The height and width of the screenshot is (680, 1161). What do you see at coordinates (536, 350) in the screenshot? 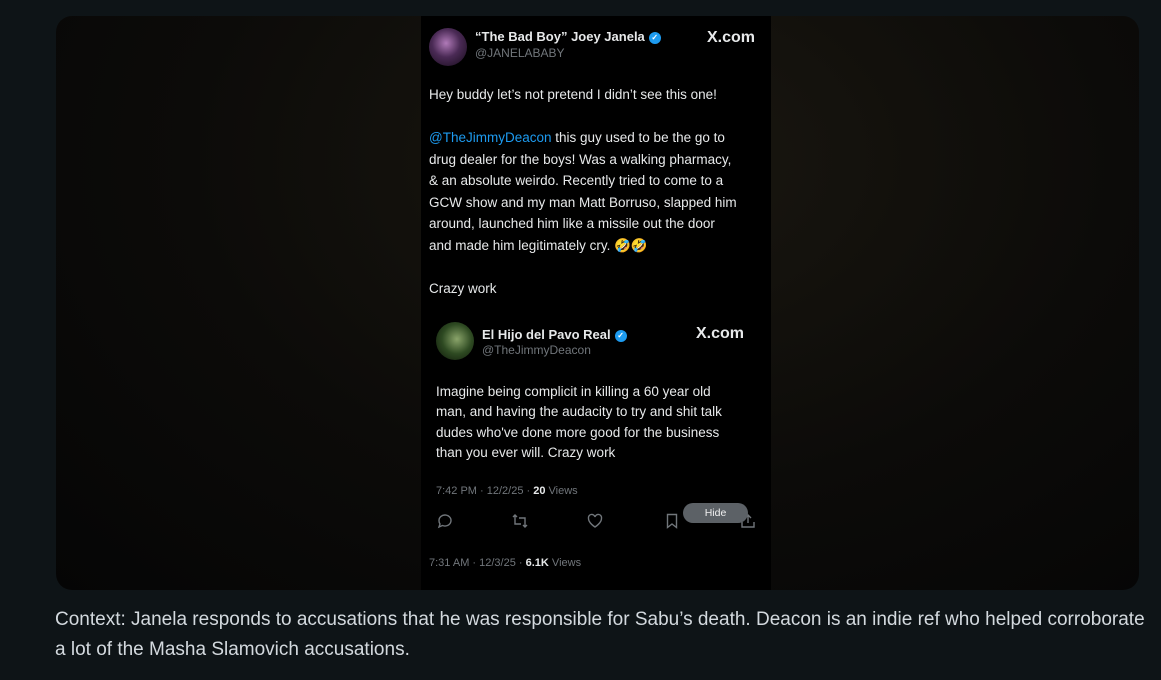
I see `quoted-handle: @TheJimmyDeacon` at bounding box center [536, 350].